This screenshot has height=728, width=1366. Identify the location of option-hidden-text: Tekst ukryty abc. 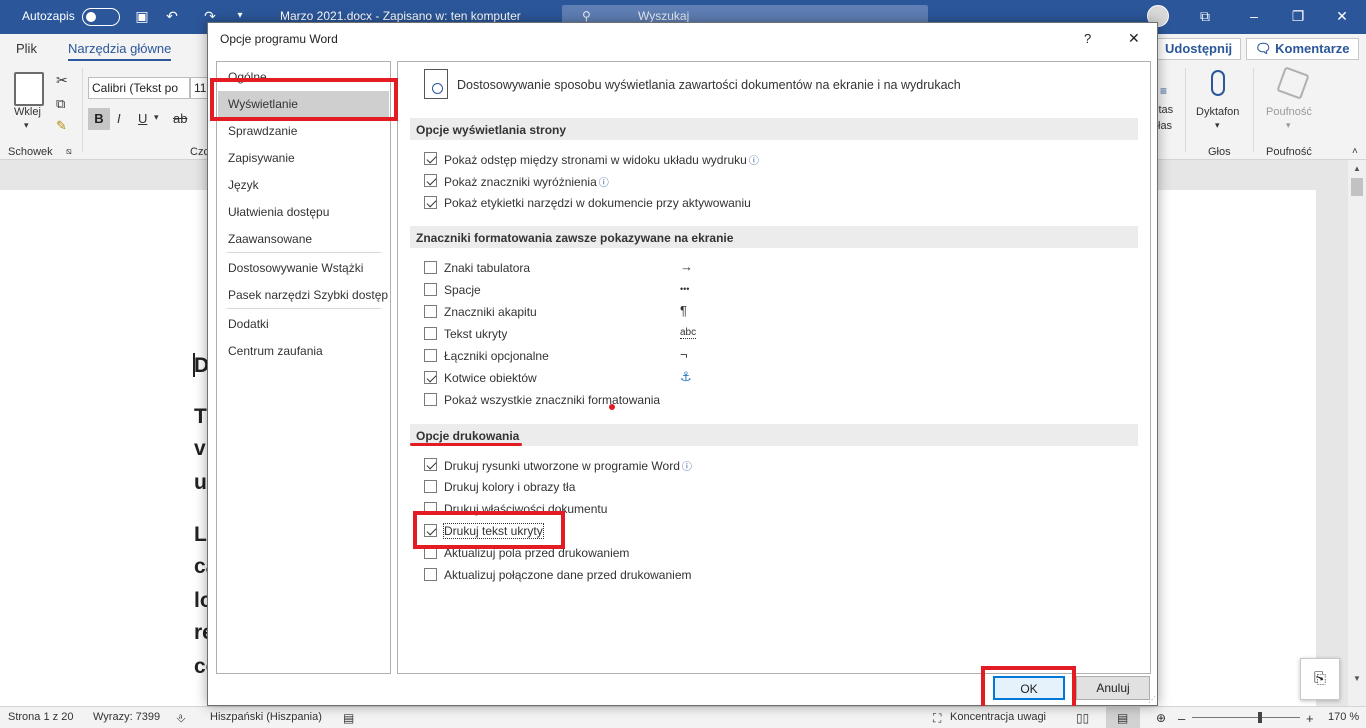
(574, 334).